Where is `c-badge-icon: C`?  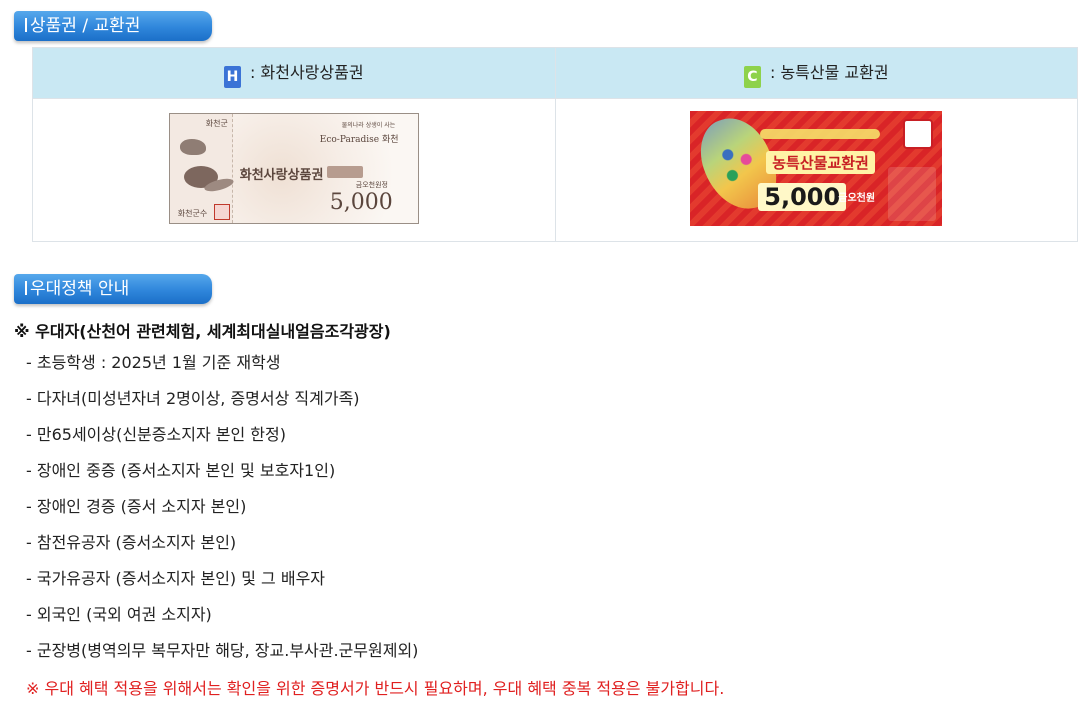
c-badge-icon: C is located at coordinates (752, 76).